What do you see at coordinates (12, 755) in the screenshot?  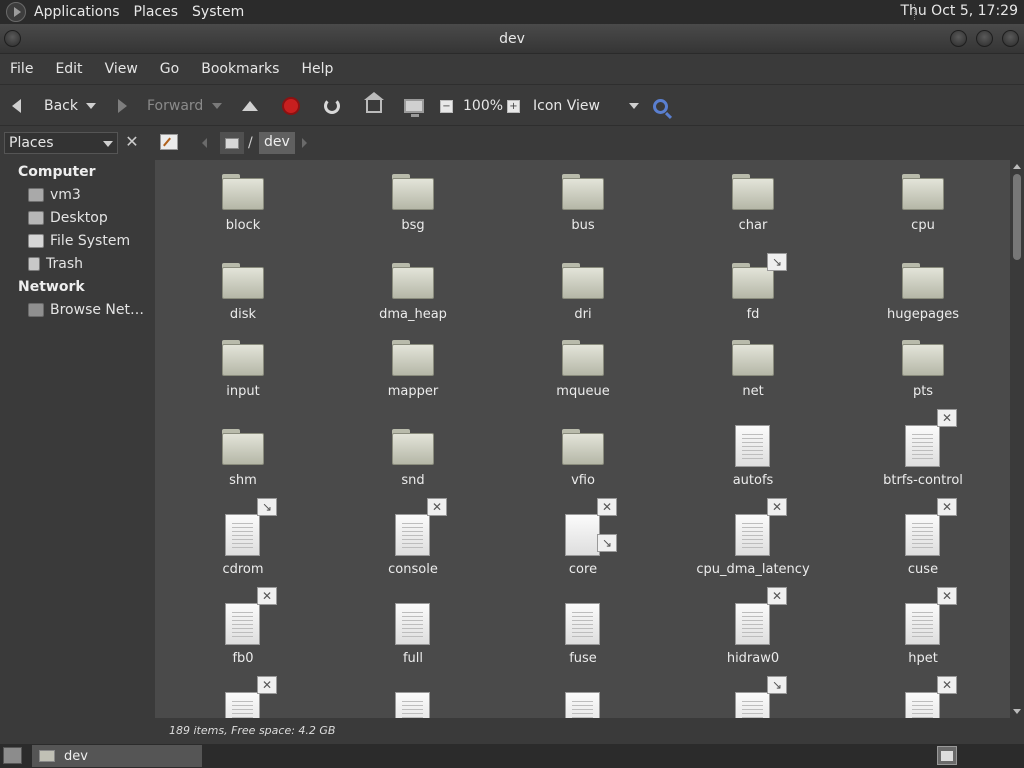 I see `show-desktop-icon` at bounding box center [12, 755].